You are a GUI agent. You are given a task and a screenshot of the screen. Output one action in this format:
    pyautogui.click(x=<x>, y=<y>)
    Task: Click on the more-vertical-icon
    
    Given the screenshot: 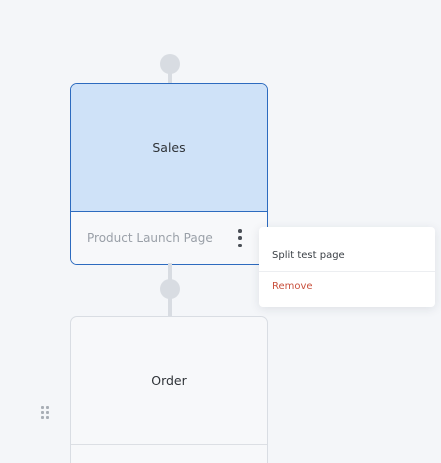 What is the action you would take?
    pyautogui.click(x=240, y=238)
    